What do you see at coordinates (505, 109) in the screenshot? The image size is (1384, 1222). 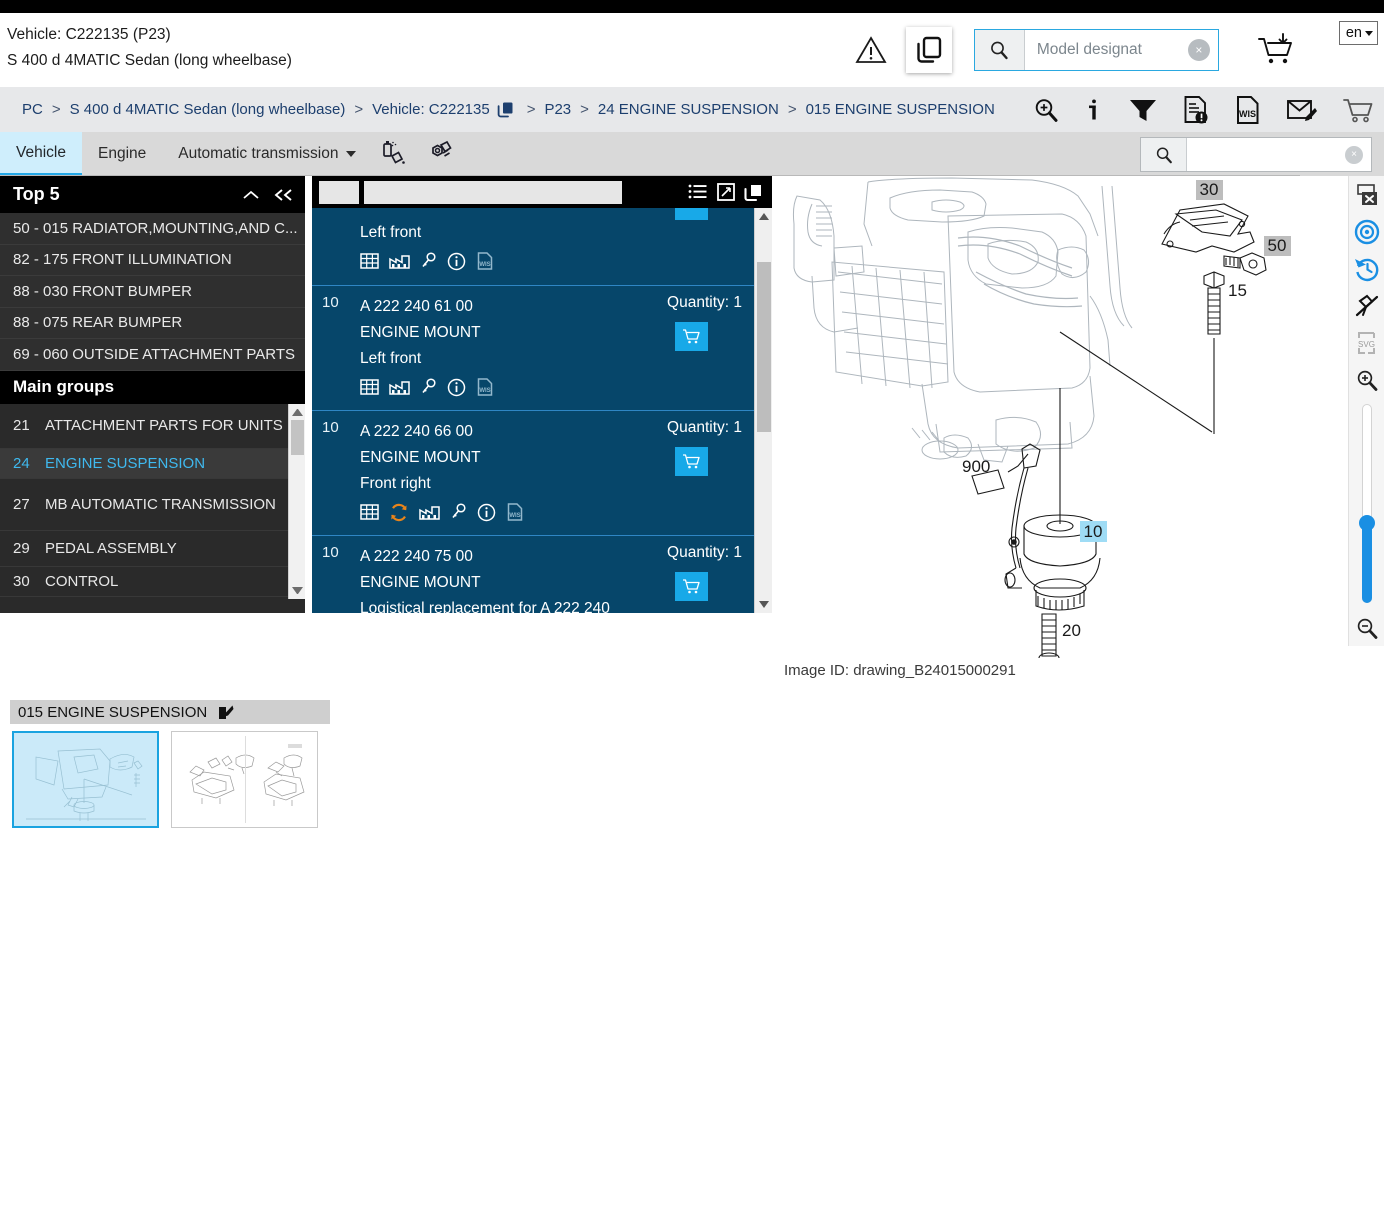 I see `copy-vehicle-icon` at bounding box center [505, 109].